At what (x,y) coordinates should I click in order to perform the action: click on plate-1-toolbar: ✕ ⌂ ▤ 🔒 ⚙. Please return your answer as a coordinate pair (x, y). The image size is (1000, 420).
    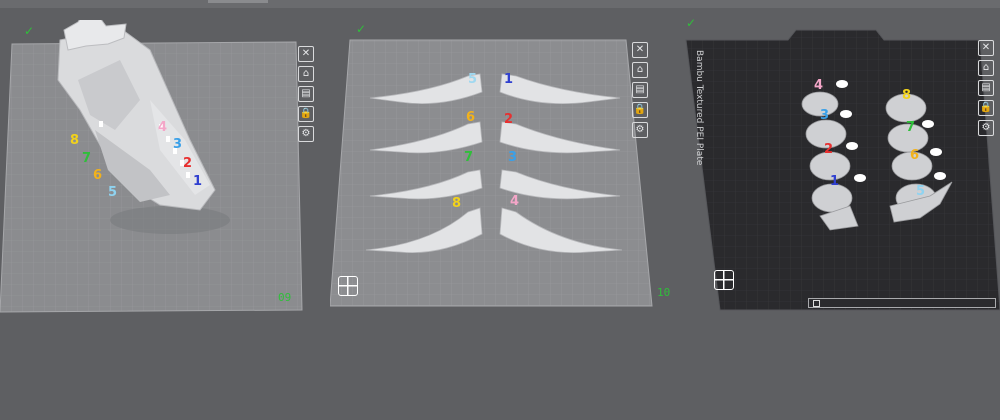
    Looking at the image, I should click on (306, 94).